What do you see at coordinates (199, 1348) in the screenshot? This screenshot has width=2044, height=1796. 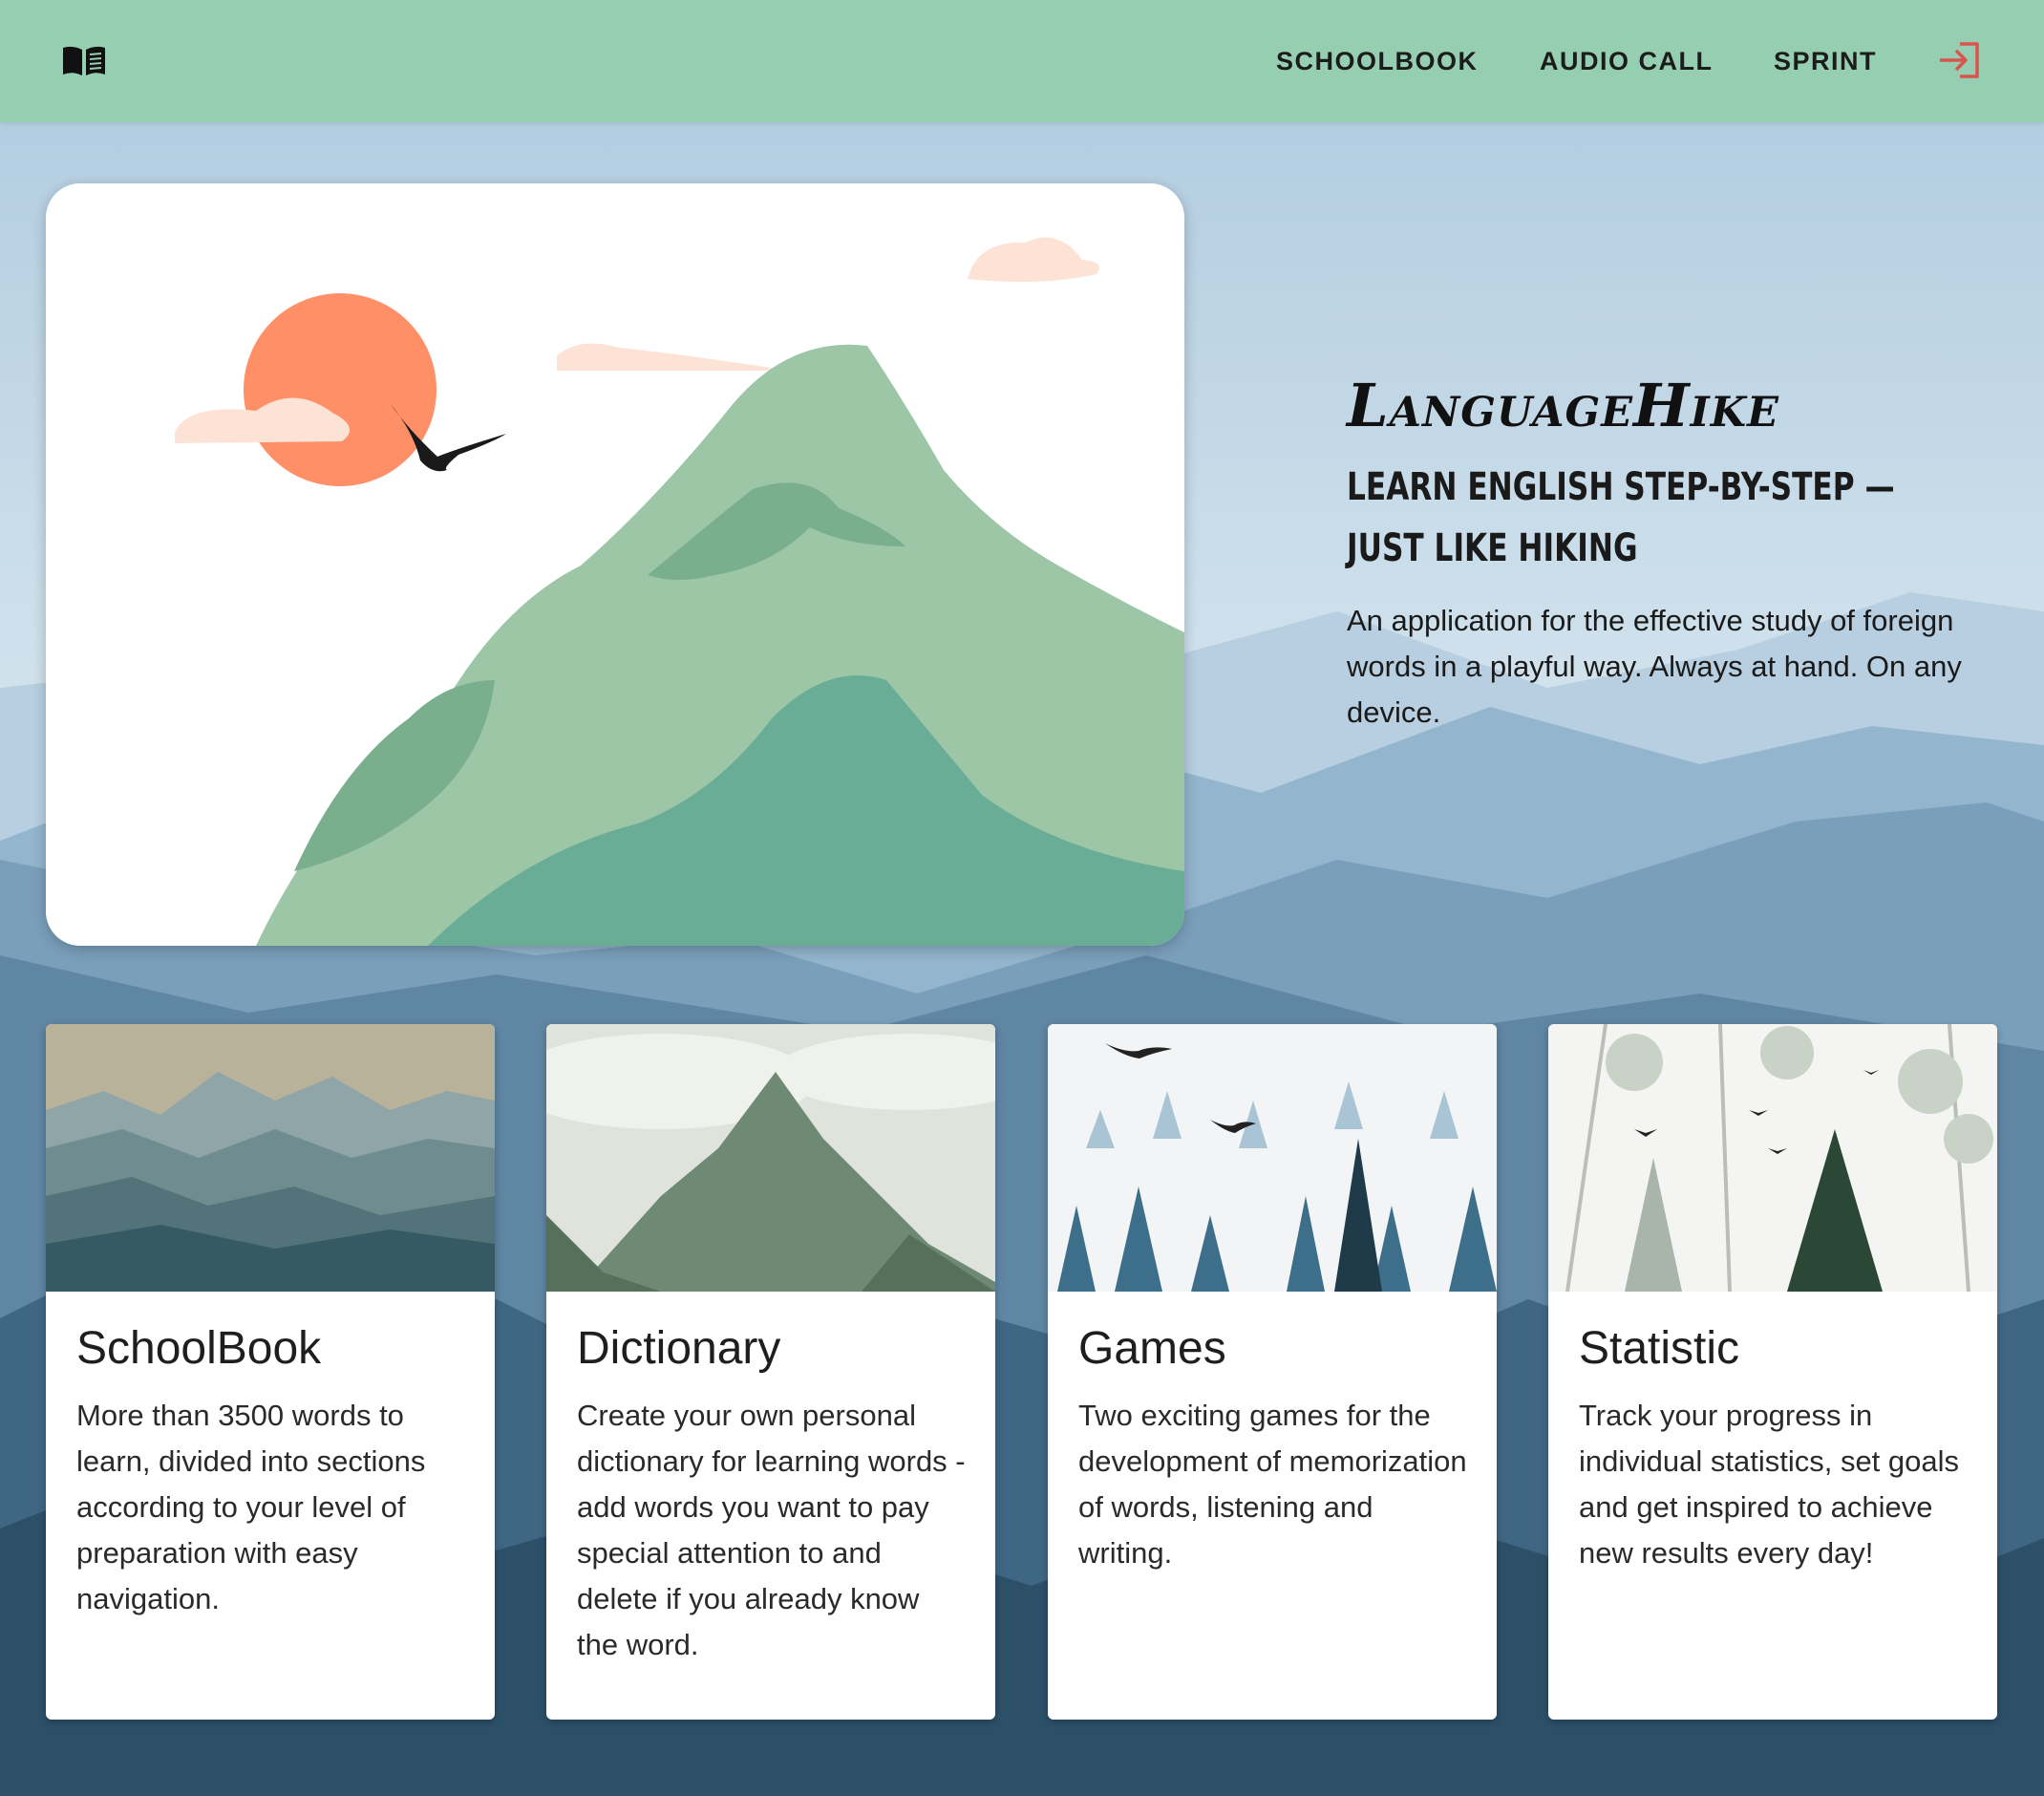 I see `card-title: SchoolBook` at bounding box center [199, 1348].